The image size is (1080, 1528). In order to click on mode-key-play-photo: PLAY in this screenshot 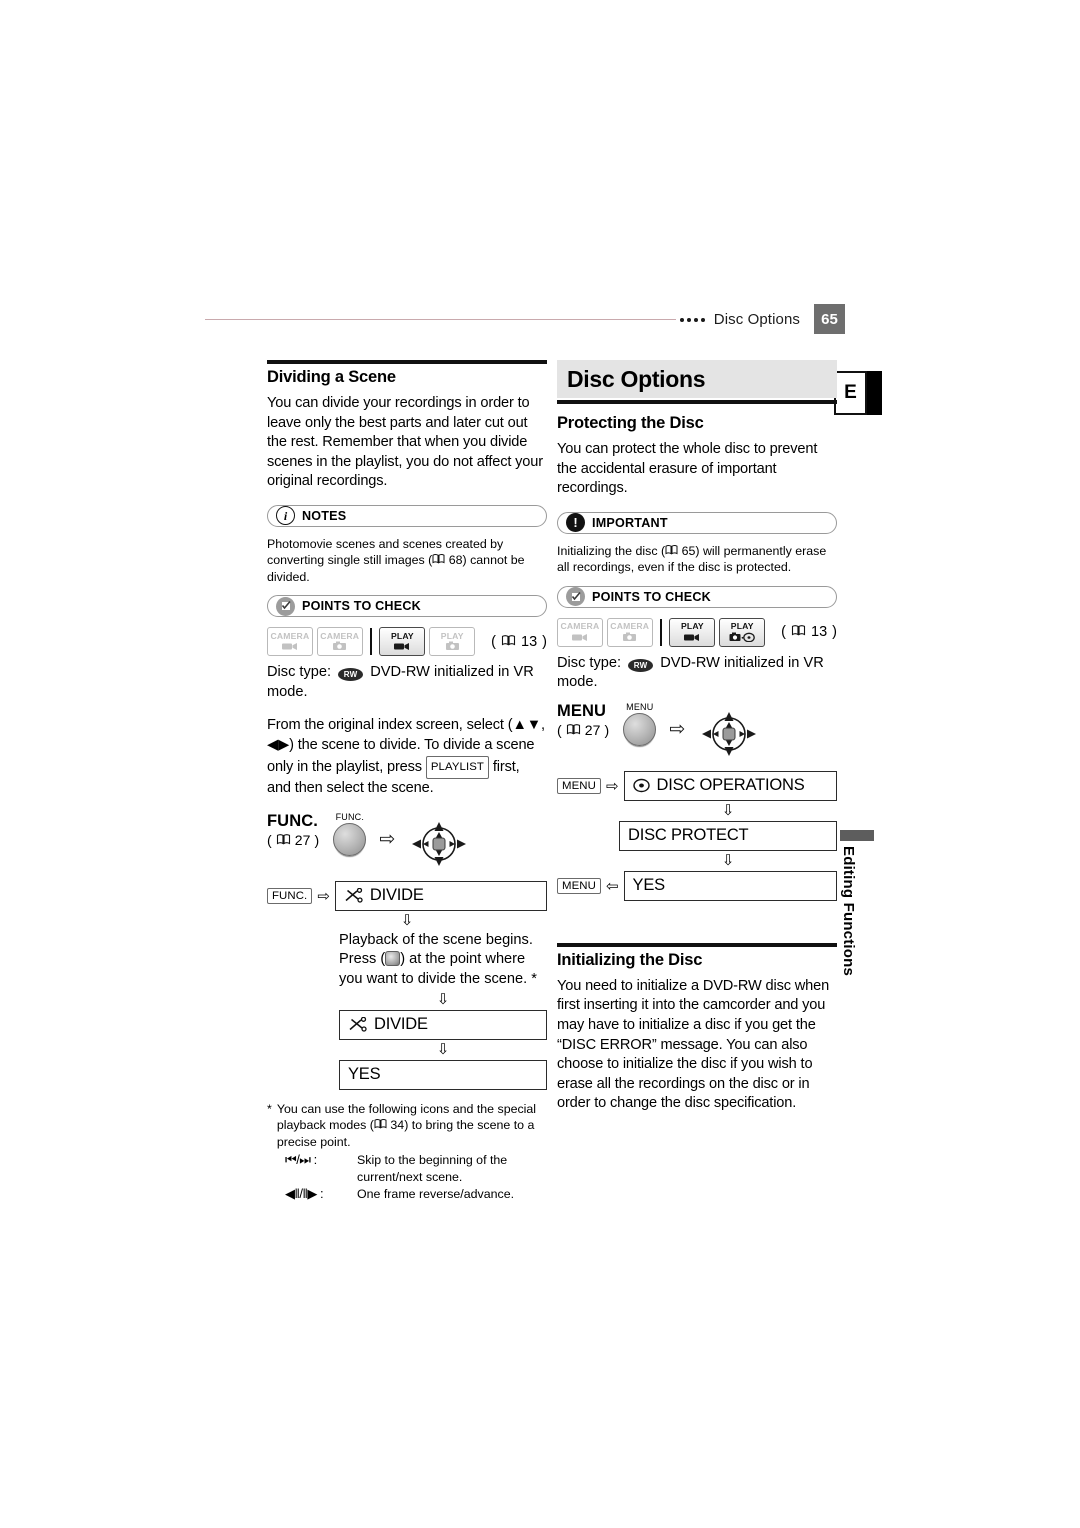, I will do `click(452, 642)`.